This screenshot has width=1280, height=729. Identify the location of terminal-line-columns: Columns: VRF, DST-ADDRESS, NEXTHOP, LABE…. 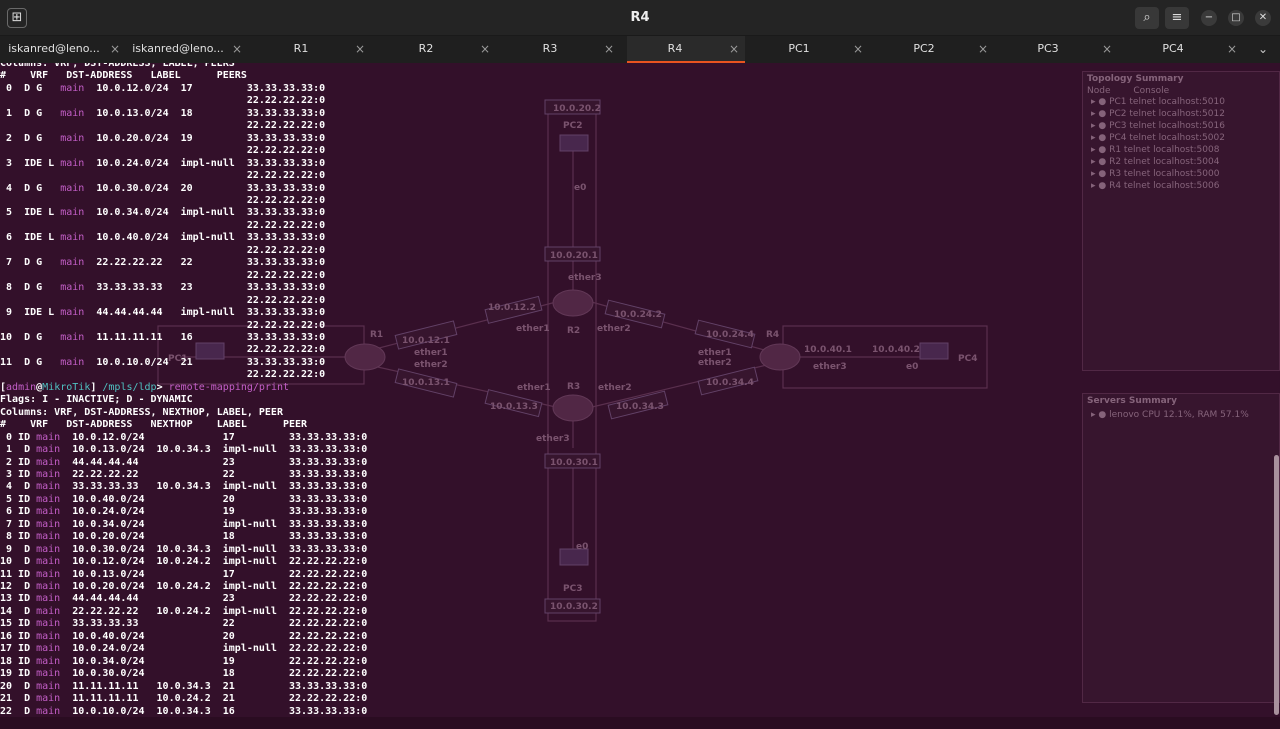
(141, 412).